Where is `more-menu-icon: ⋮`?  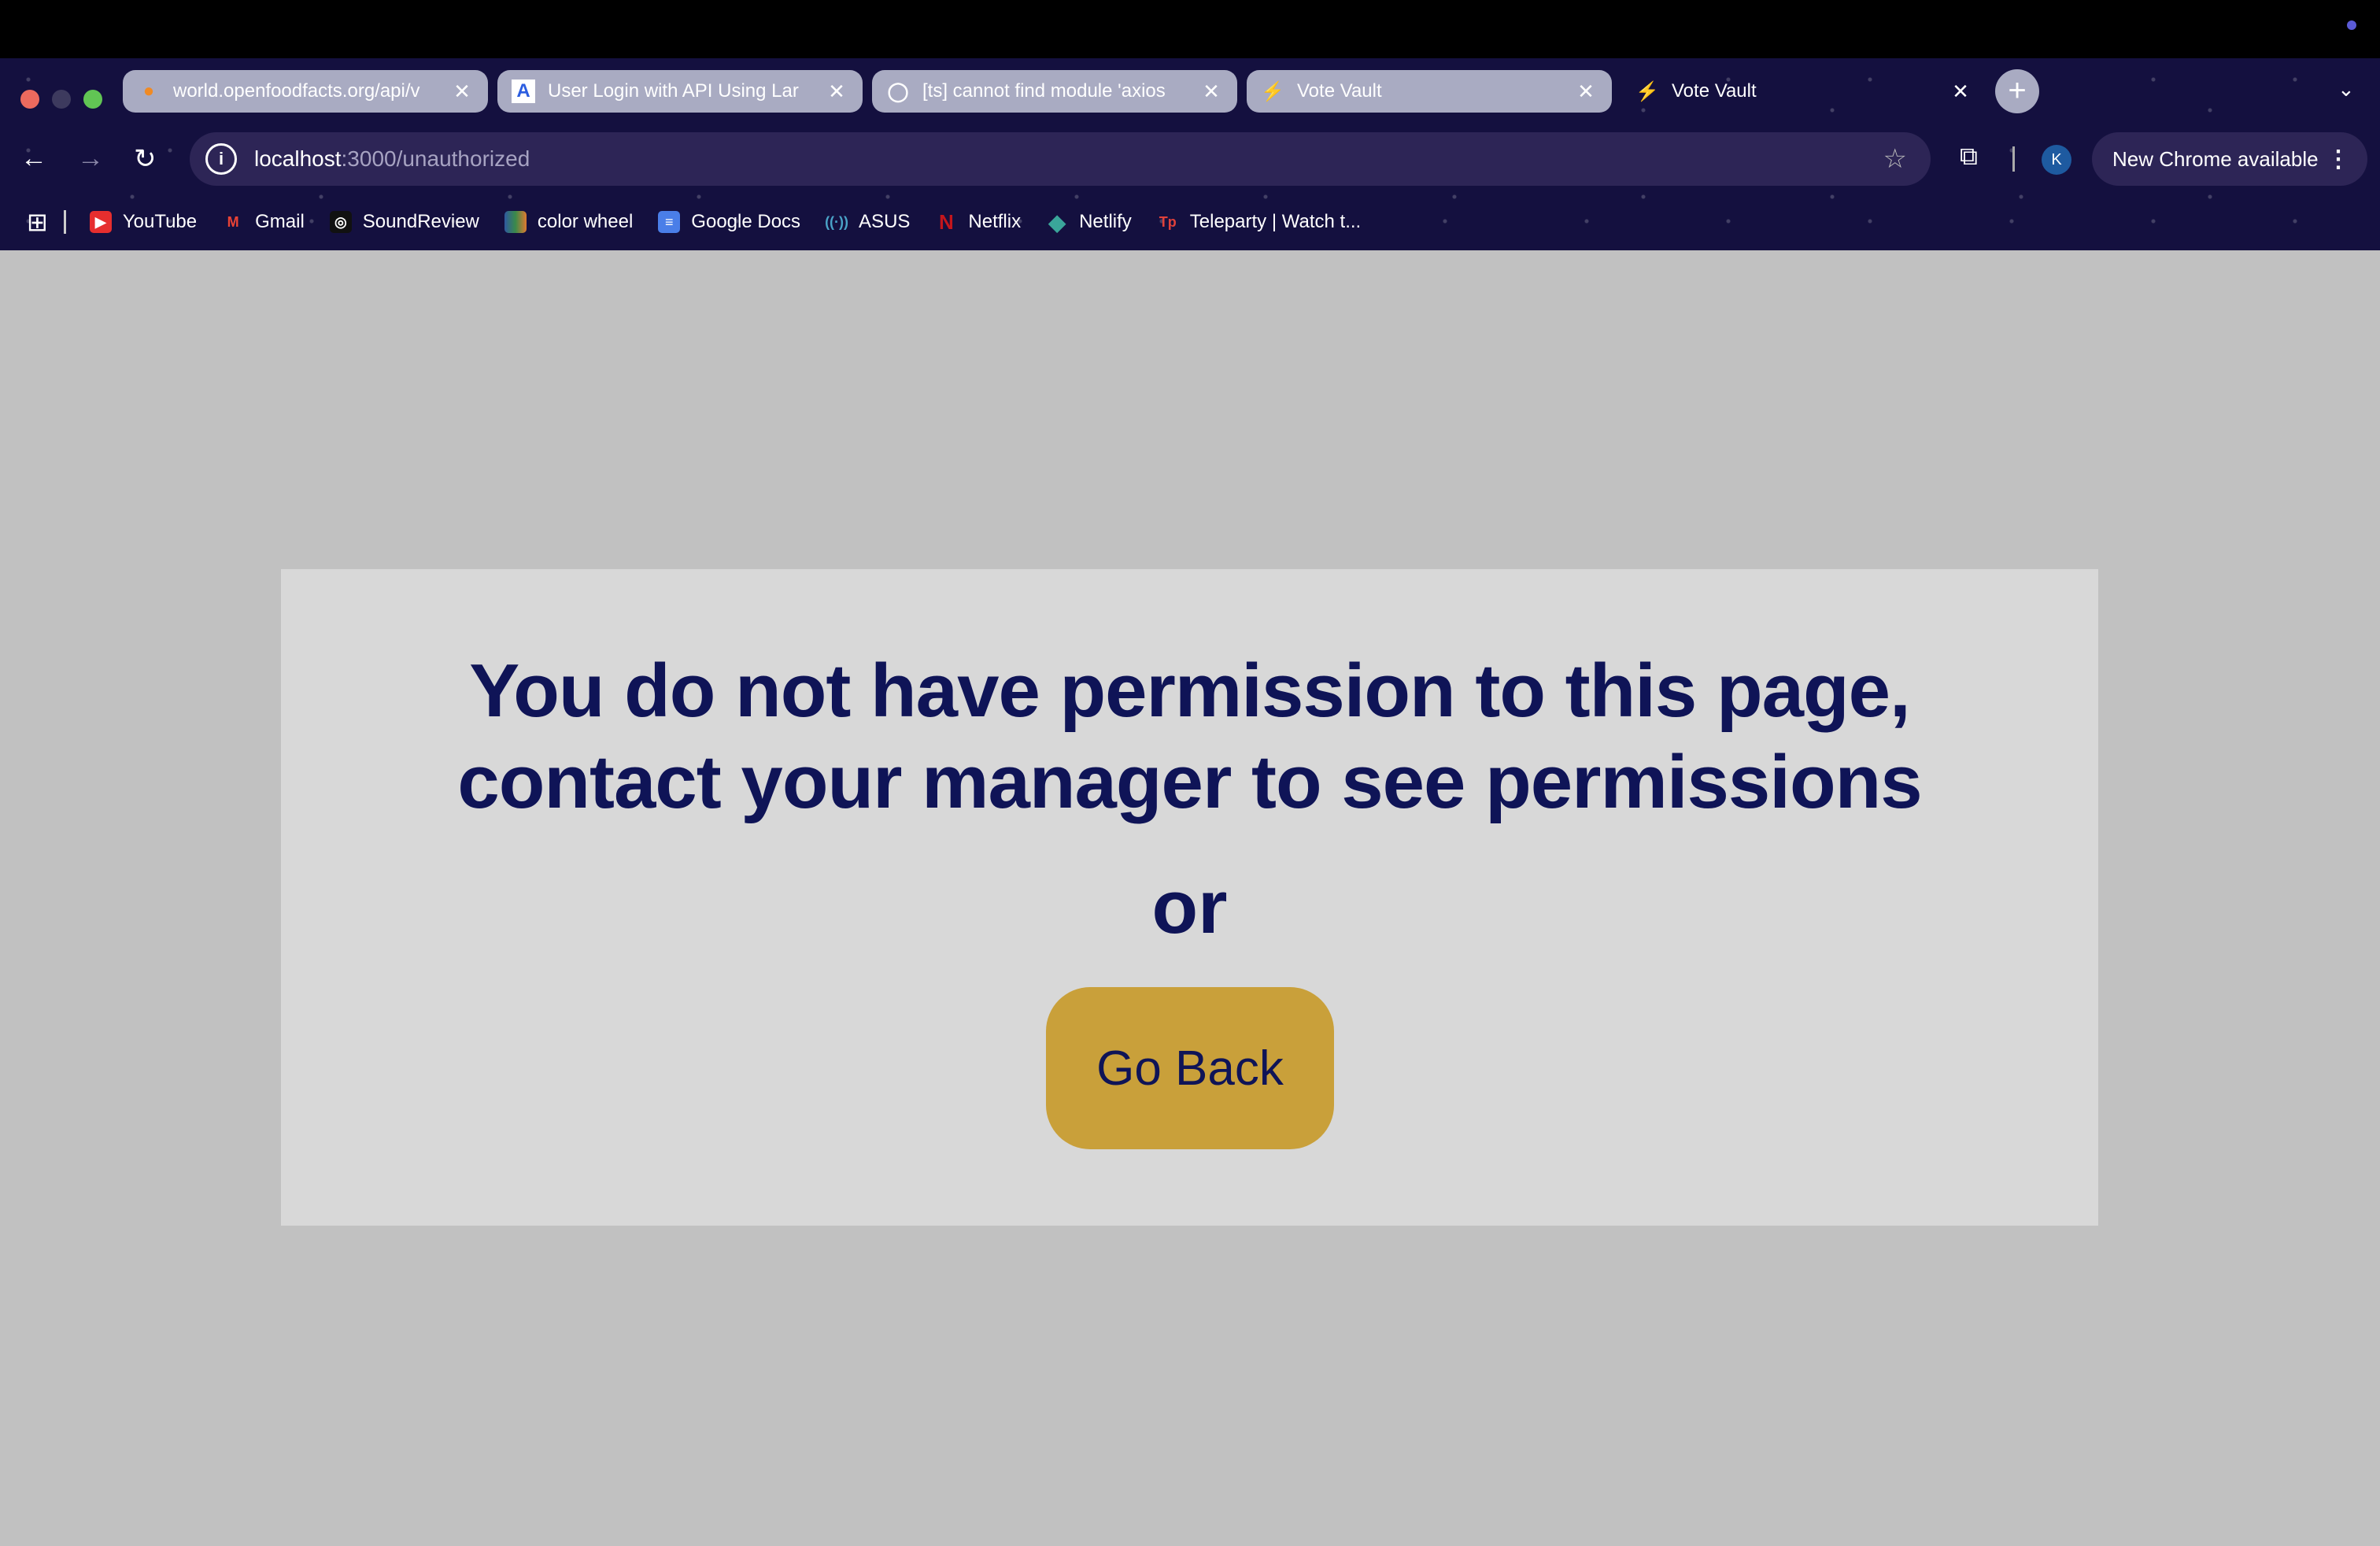
more-menu-icon: ⋮ is located at coordinates (2338, 159).